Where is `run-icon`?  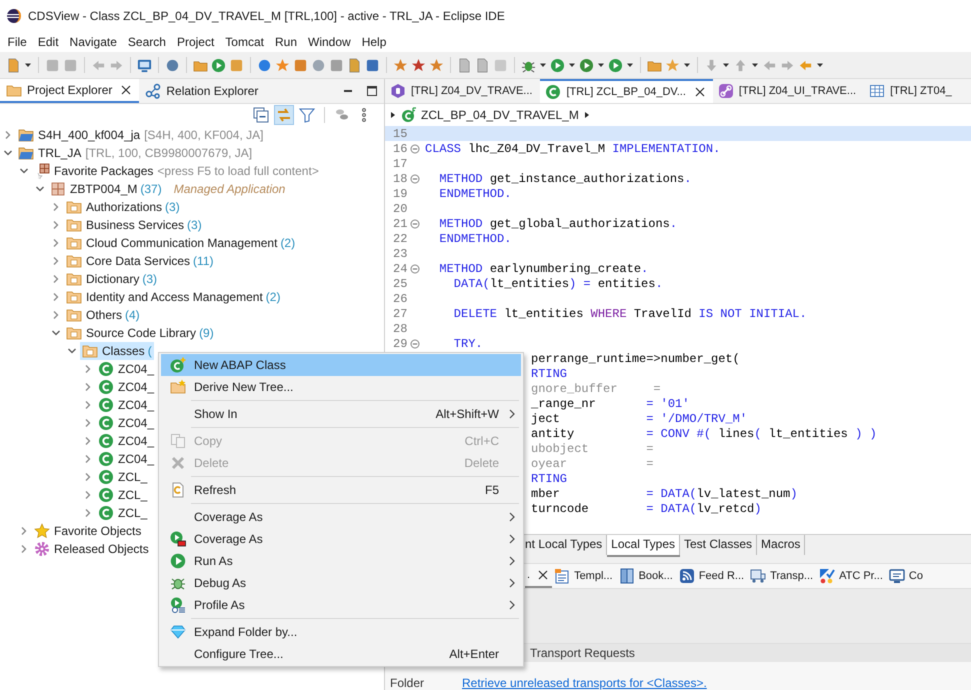 run-icon is located at coordinates (218, 65).